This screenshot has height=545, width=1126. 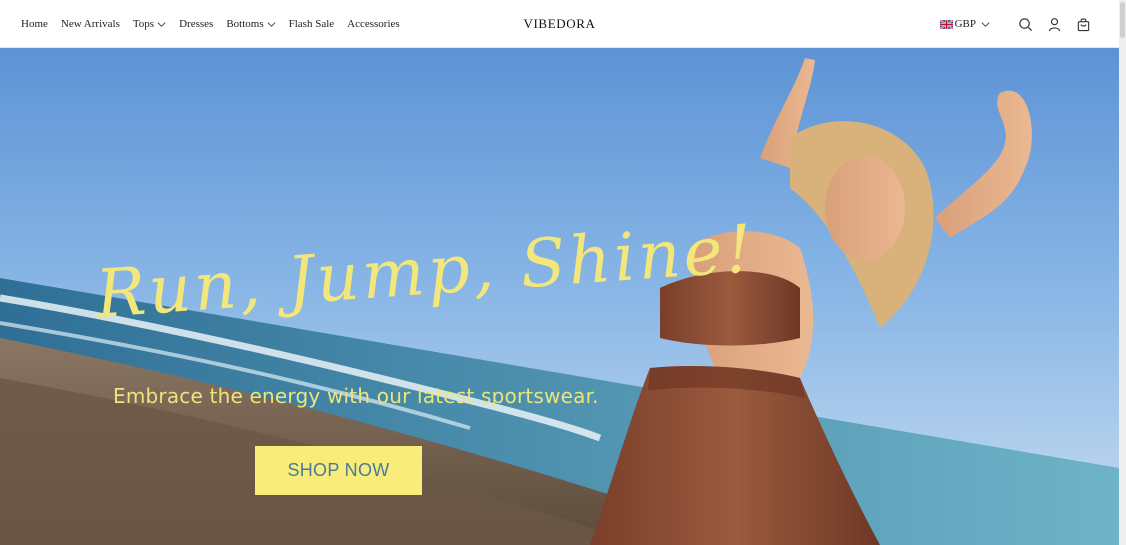 I want to click on currency-code: GBP, so click(x=965, y=24).